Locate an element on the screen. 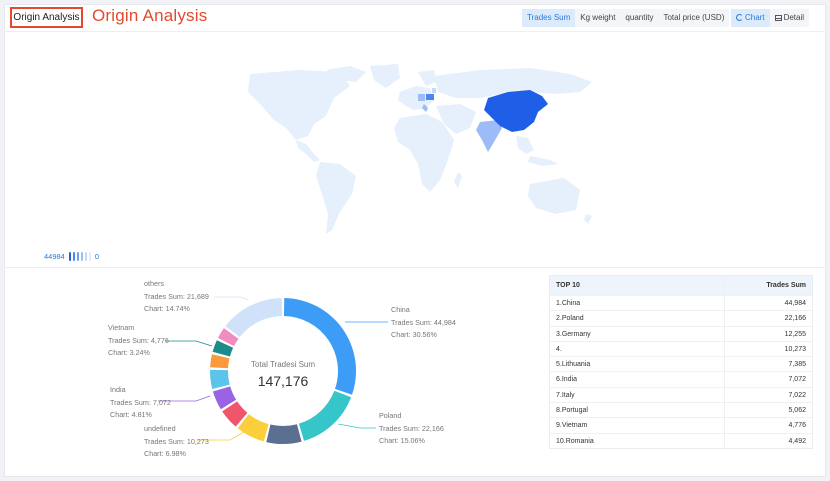 The height and width of the screenshot is (481, 830). label-sum: Trades Sum: 10,273 is located at coordinates (176, 441).